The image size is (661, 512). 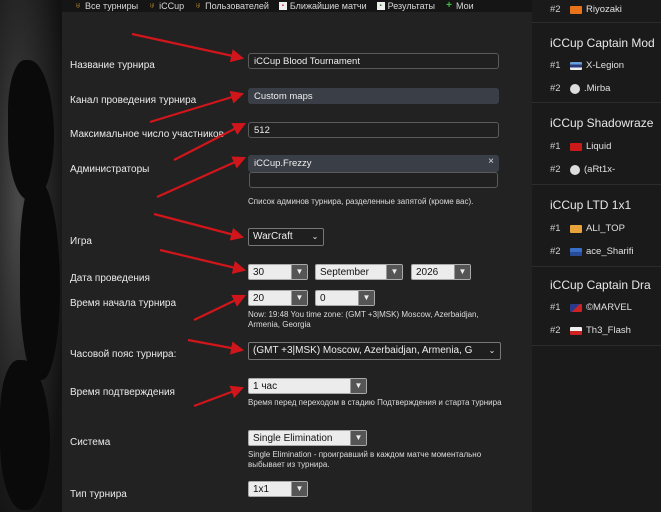 I want to click on system-select: Single Elimination ▼, so click(x=307, y=438).